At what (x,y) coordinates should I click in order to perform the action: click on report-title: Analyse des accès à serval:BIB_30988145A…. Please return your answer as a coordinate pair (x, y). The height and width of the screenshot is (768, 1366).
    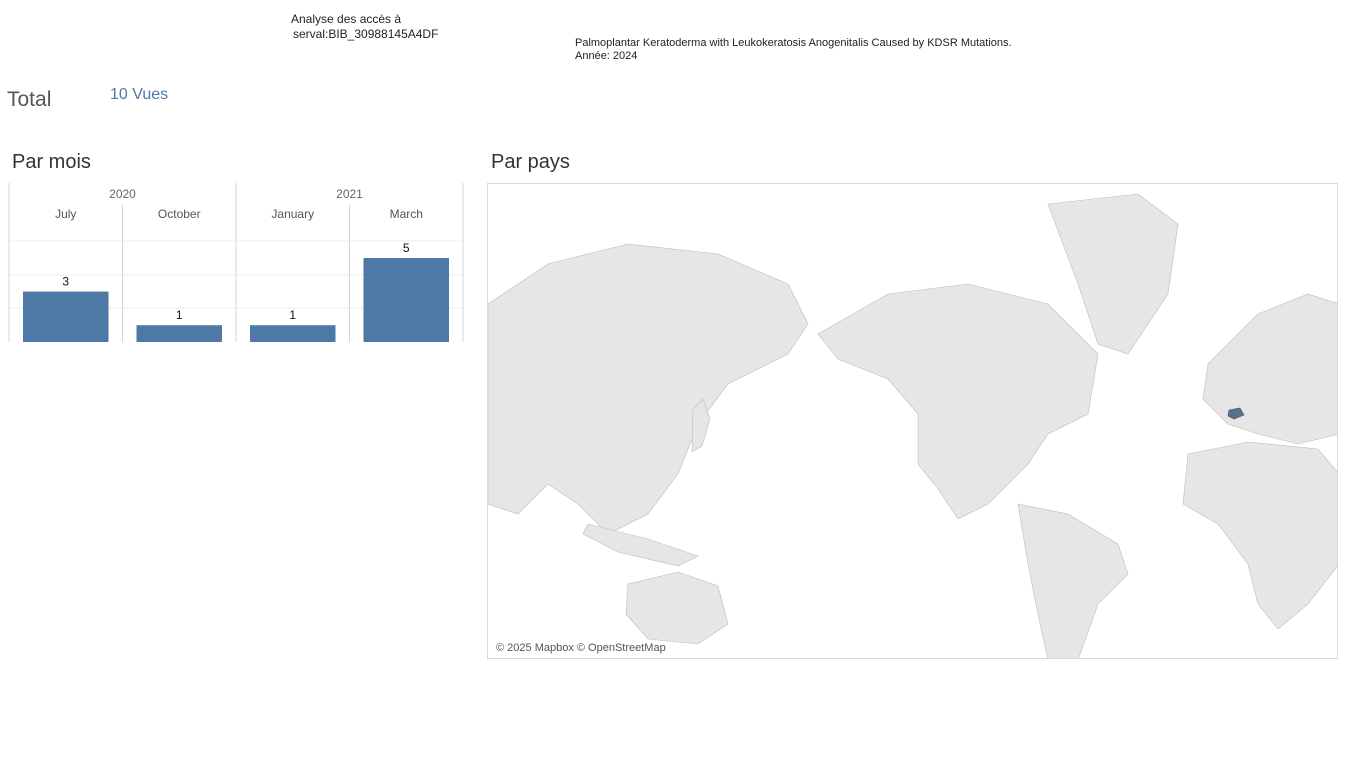
    Looking at the image, I should click on (364, 27).